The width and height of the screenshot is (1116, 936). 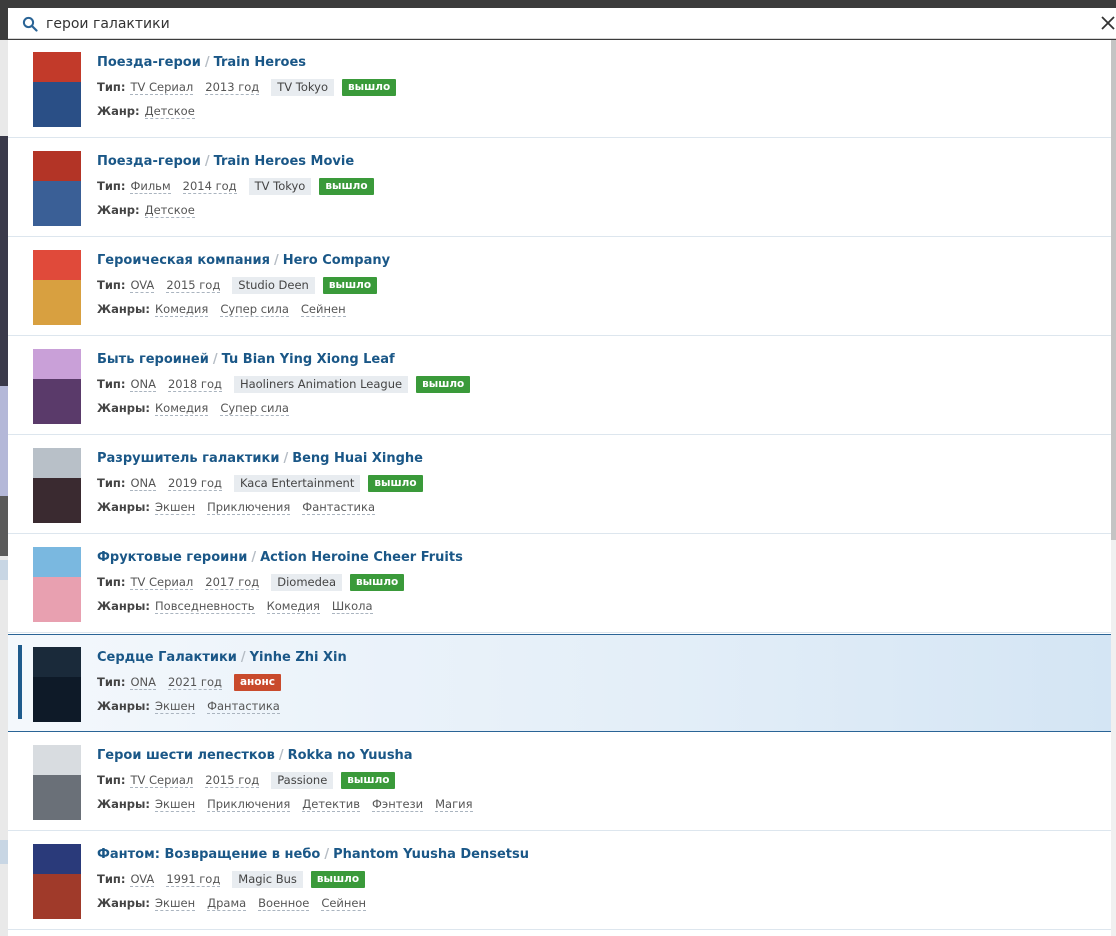 I want to click on search-icon, so click(x=30, y=24).